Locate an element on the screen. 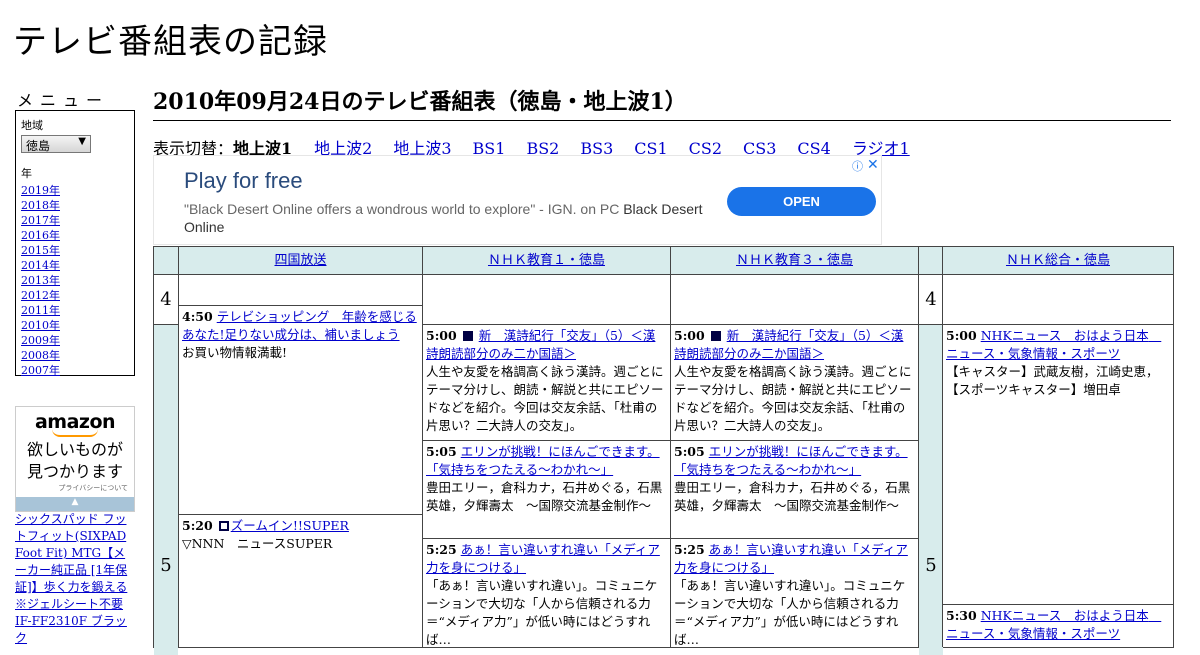 Image resolution: width=1200 pixels, height=655 pixels. amazon-ad-tagline: 欲しいものが 見つかります is located at coordinates (74, 460).